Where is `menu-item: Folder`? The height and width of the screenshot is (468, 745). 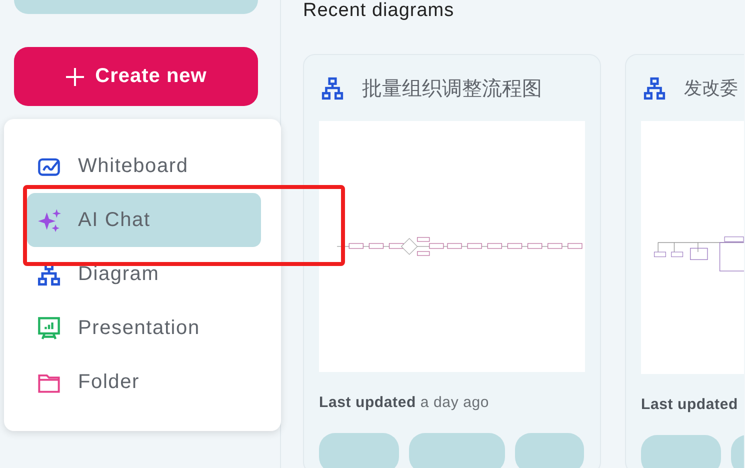 menu-item: Folder is located at coordinates (144, 382).